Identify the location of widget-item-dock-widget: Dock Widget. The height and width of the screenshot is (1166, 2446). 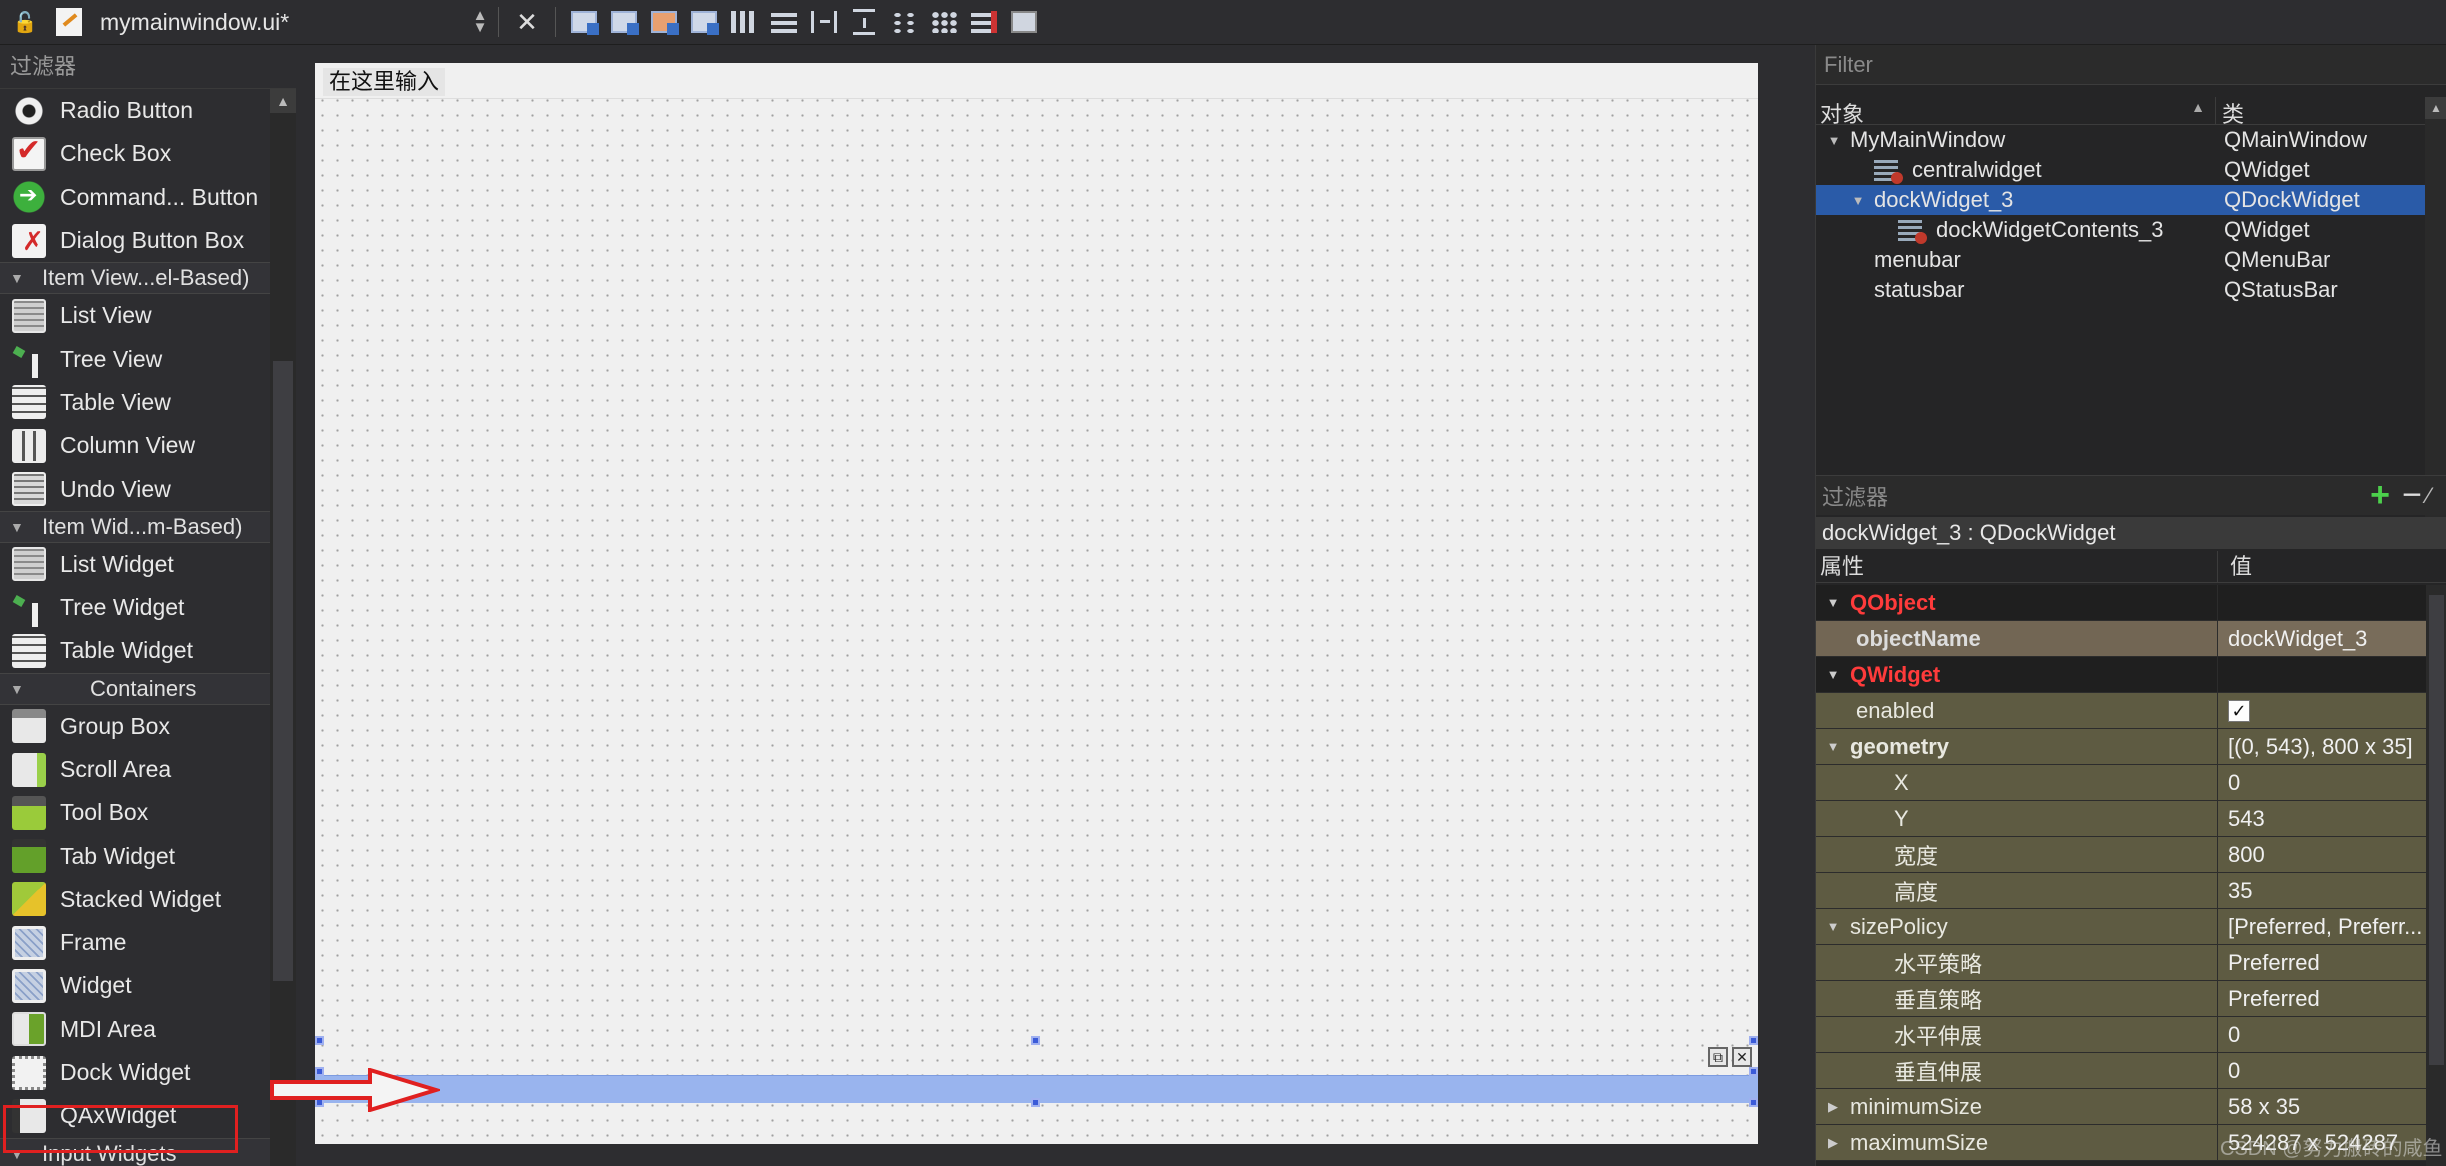
(135, 1072).